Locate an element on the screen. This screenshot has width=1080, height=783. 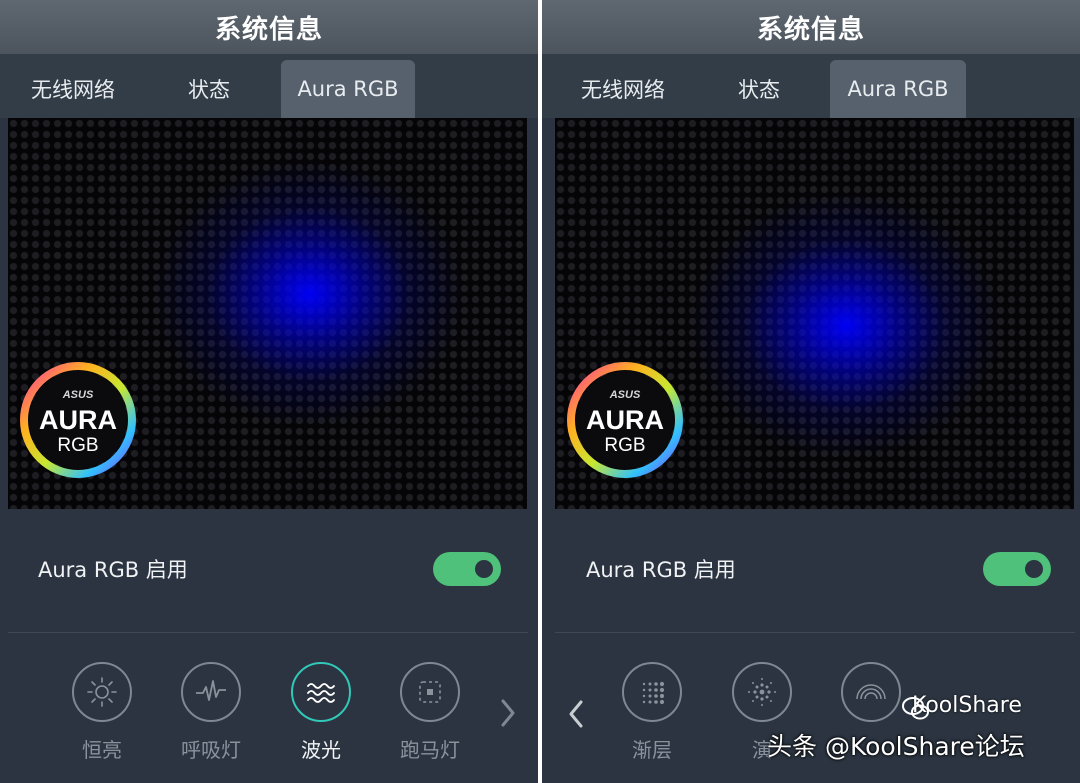
rainbow-icon is located at coordinates (871, 692).